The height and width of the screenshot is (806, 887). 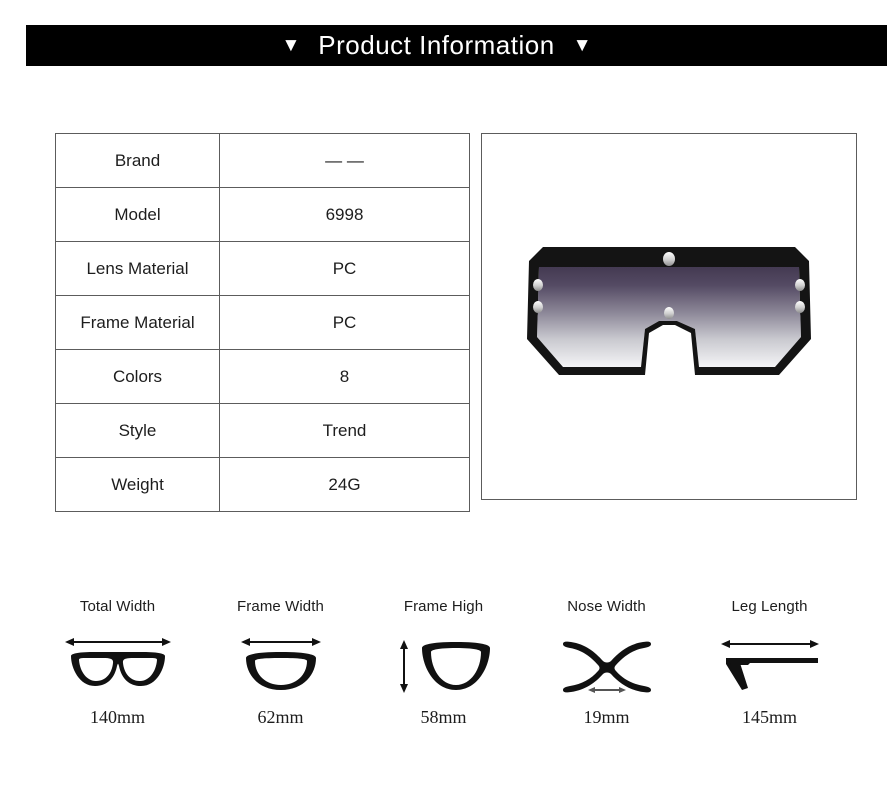 I want to click on measurement-nose-width: Nose Width 19mm, so click(x=606, y=663).